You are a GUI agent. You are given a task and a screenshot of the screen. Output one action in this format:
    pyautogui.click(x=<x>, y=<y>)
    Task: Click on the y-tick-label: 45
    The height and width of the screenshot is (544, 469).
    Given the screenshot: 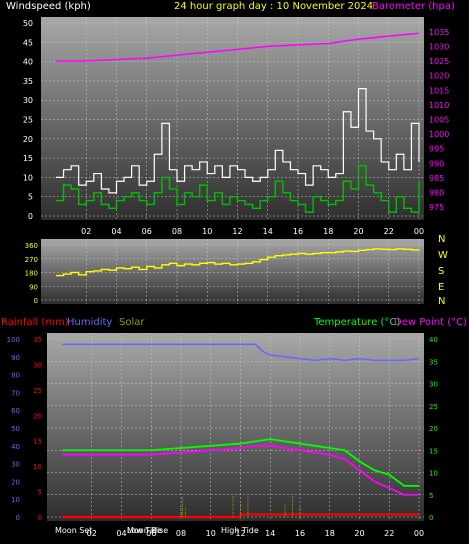 What is the action you would take?
    pyautogui.click(x=28, y=42)
    